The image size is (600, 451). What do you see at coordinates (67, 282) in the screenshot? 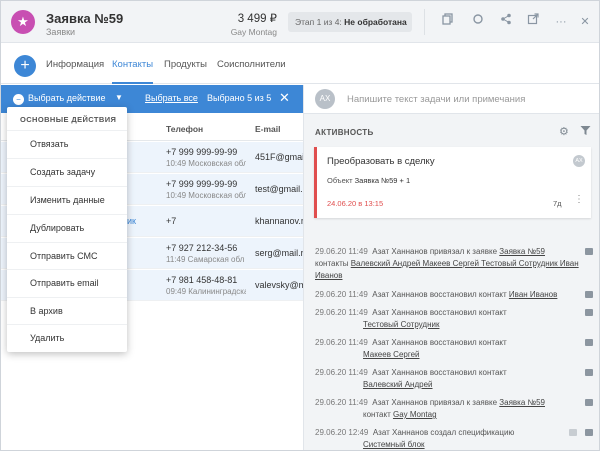
I see `menu-item-send-email: Отправить email` at bounding box center [67, 282].